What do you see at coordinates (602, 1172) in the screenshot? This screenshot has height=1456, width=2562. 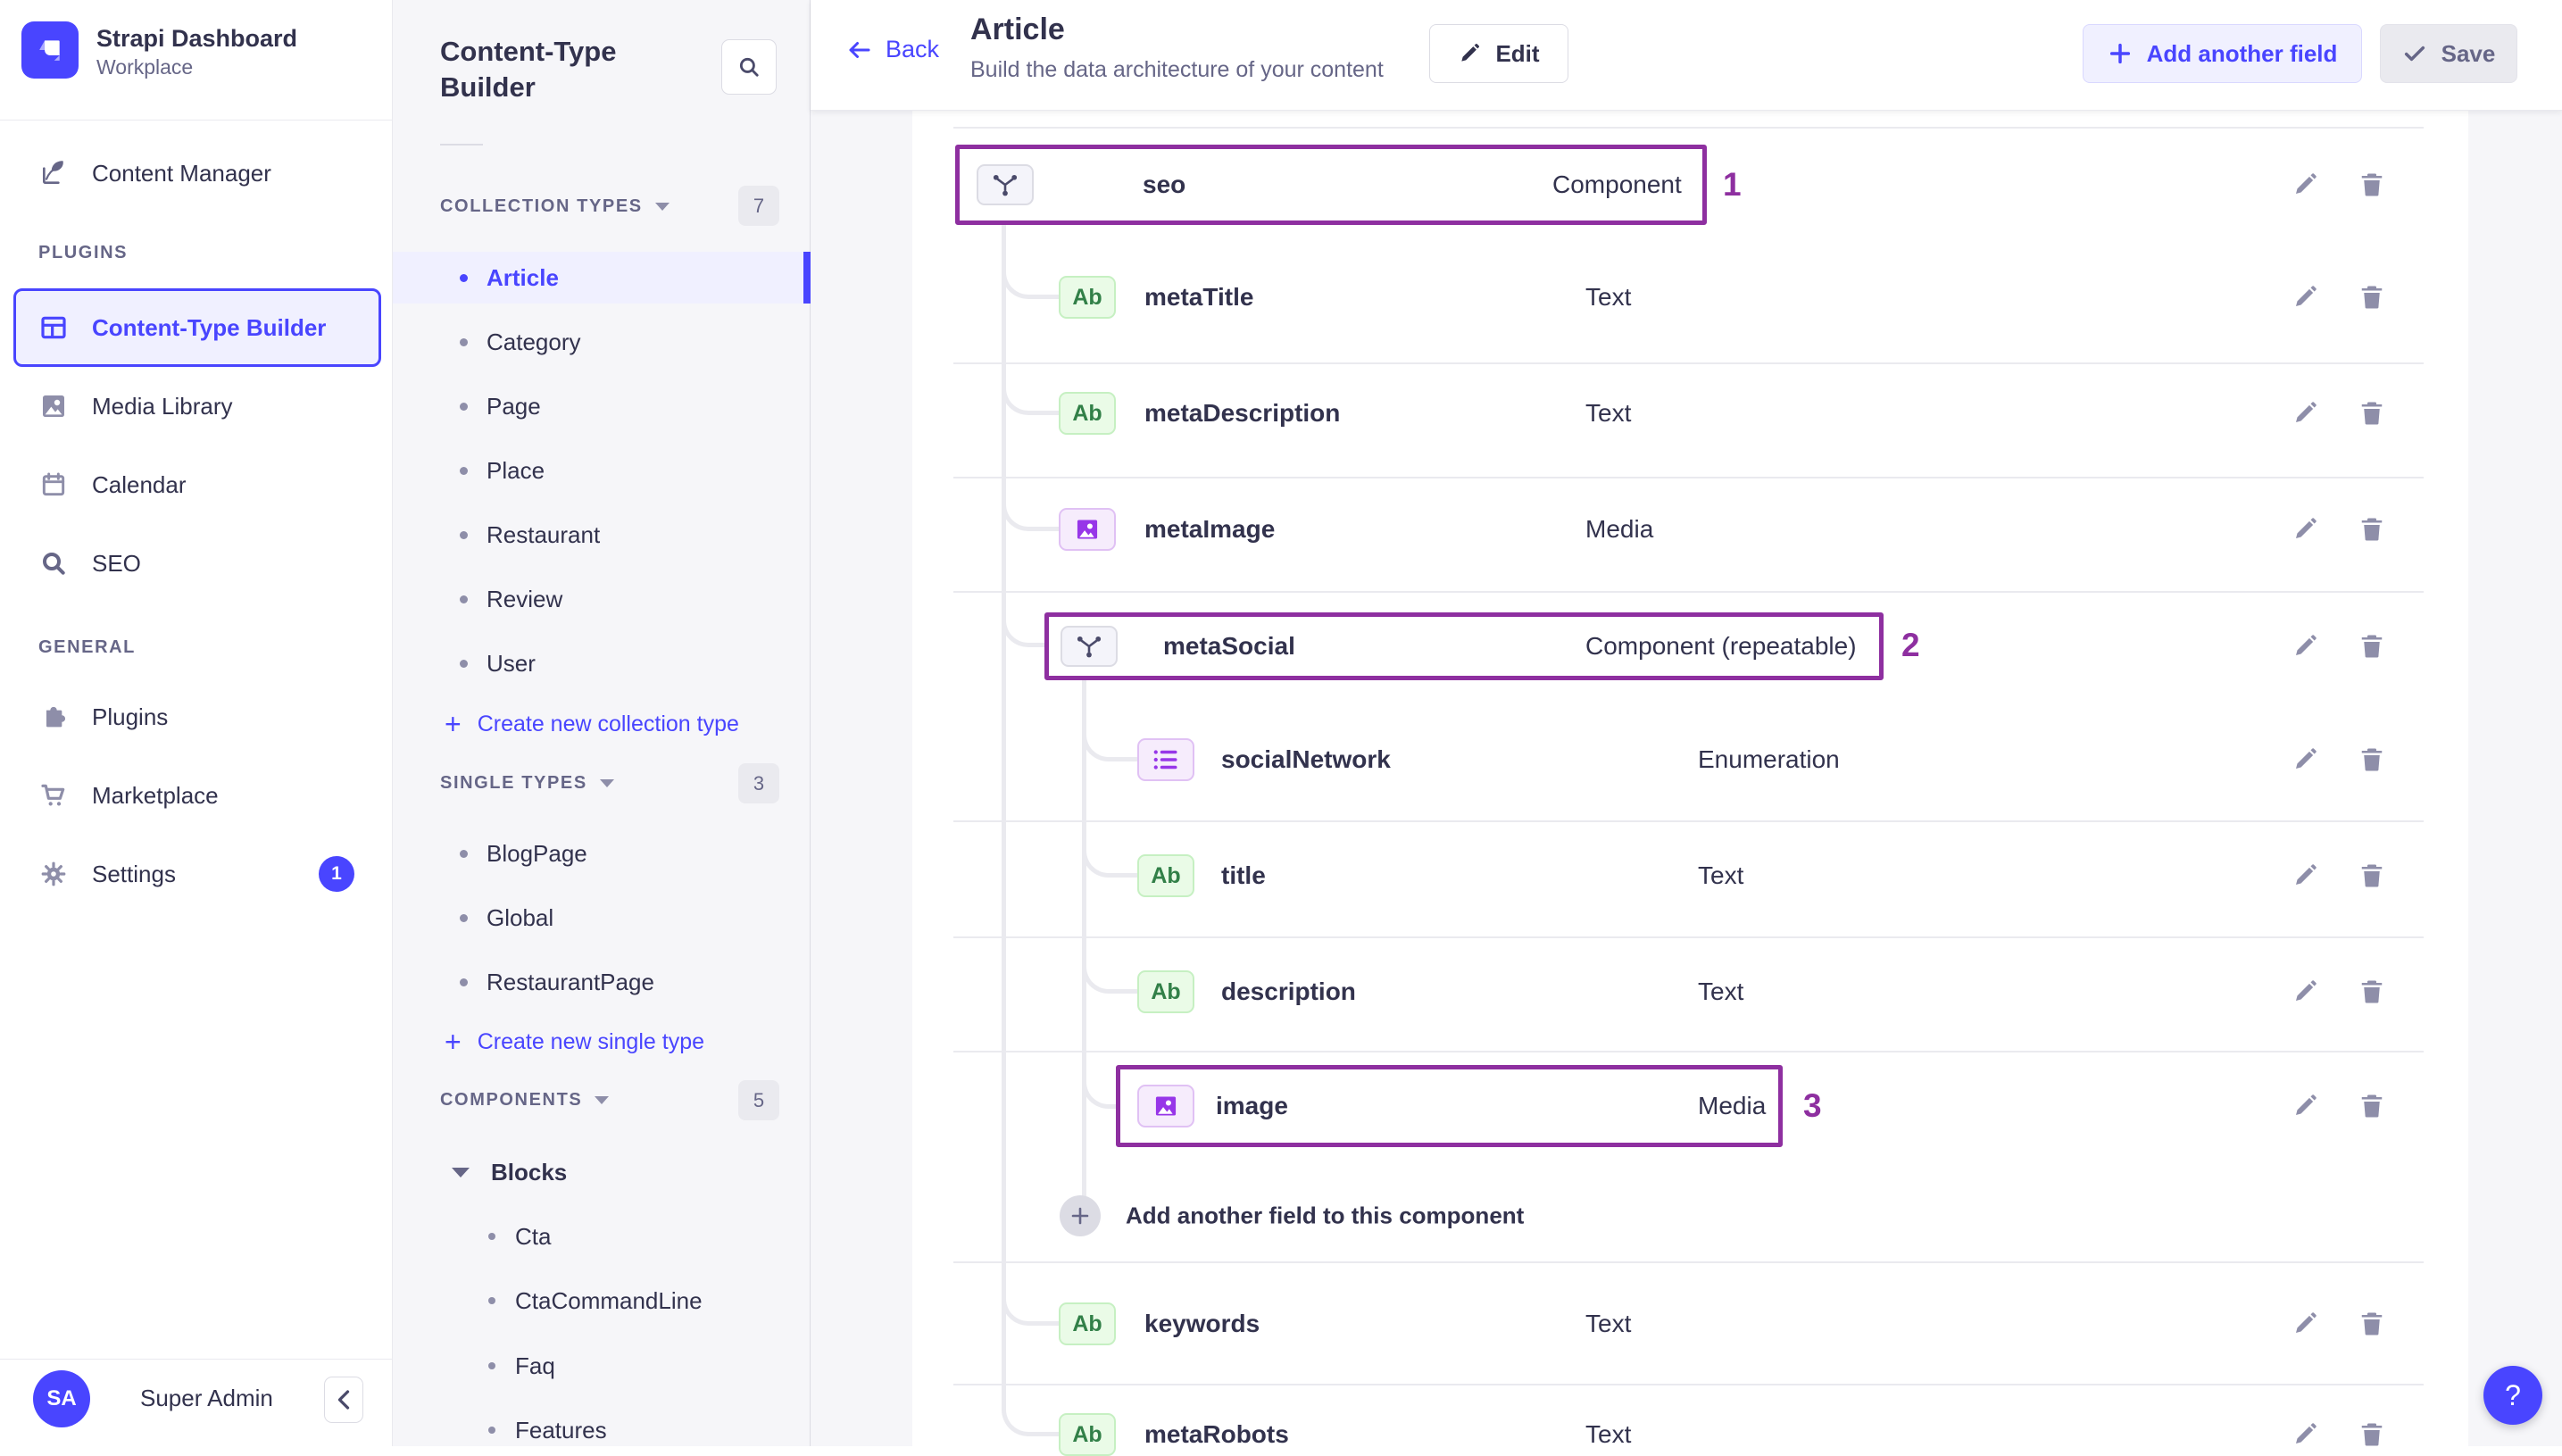 I see `component-category-blocks: Blocks` at bounding box center [602, 1172].